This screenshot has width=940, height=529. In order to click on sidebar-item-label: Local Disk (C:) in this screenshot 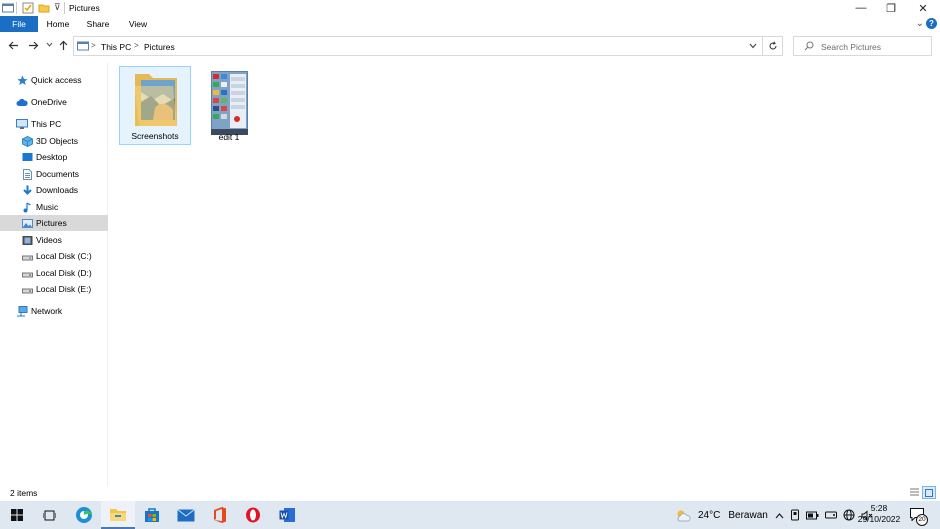, I will do `click(64, 256)`.